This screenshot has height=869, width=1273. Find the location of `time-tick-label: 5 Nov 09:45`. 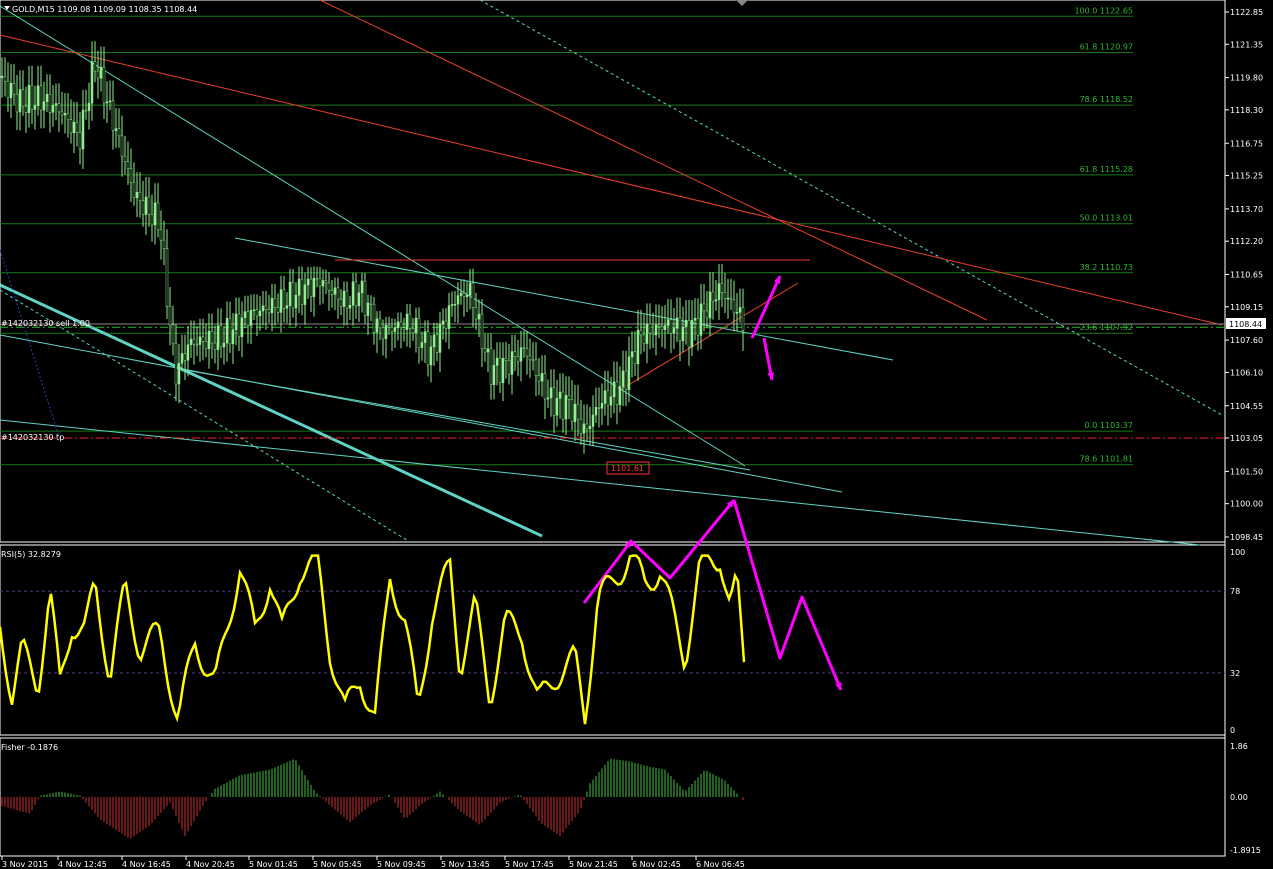

time-tick-label: 5 Nov 09:45 is located at coordinates (401, 864).